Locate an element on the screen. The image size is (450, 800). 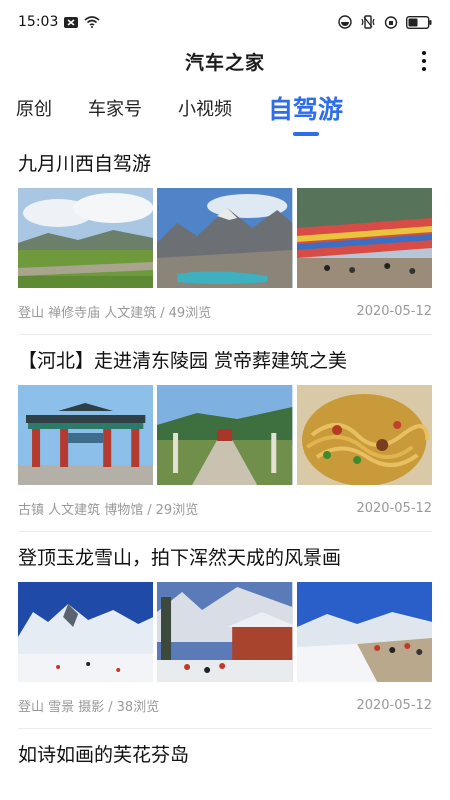
article-card: 如诗如画的芙花芬岛 is located at coordinates (225, 750).